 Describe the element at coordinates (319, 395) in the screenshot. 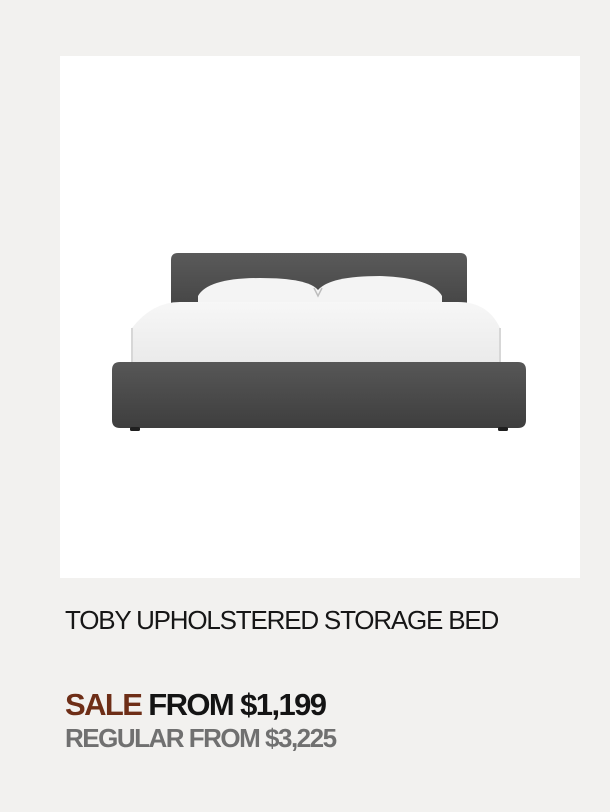

I see `bed-base` at that location.